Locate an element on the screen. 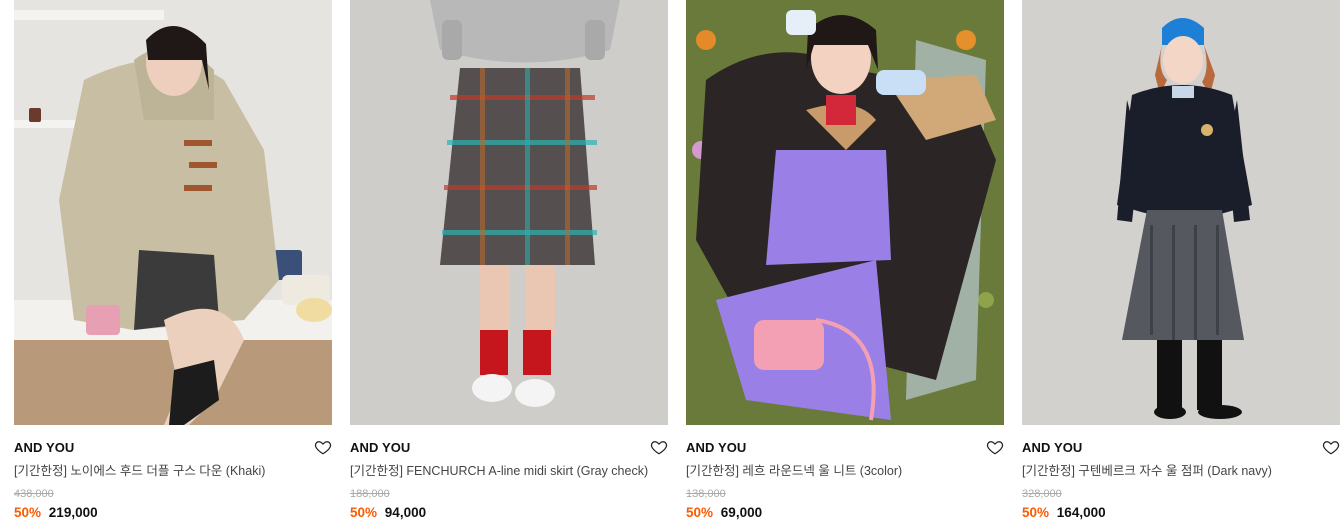 This screenshot has height=527, width=1343. sale-price-row: 50% 164,000 is located at coordinates (1181, 513).